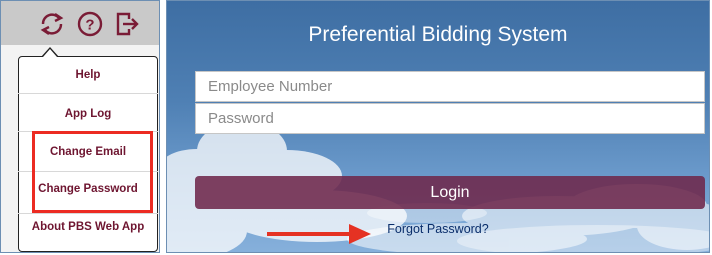 Image resolution: width=712 pixels, height=255 pixels. Describe the element at coordinates (450, 118) in the screenshot. I see `password-input` at that location.